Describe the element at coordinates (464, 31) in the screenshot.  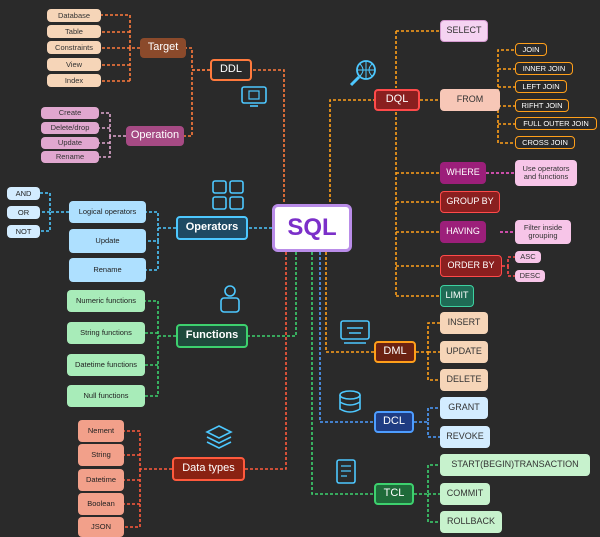
I see `select-node: SELECT` at that location.